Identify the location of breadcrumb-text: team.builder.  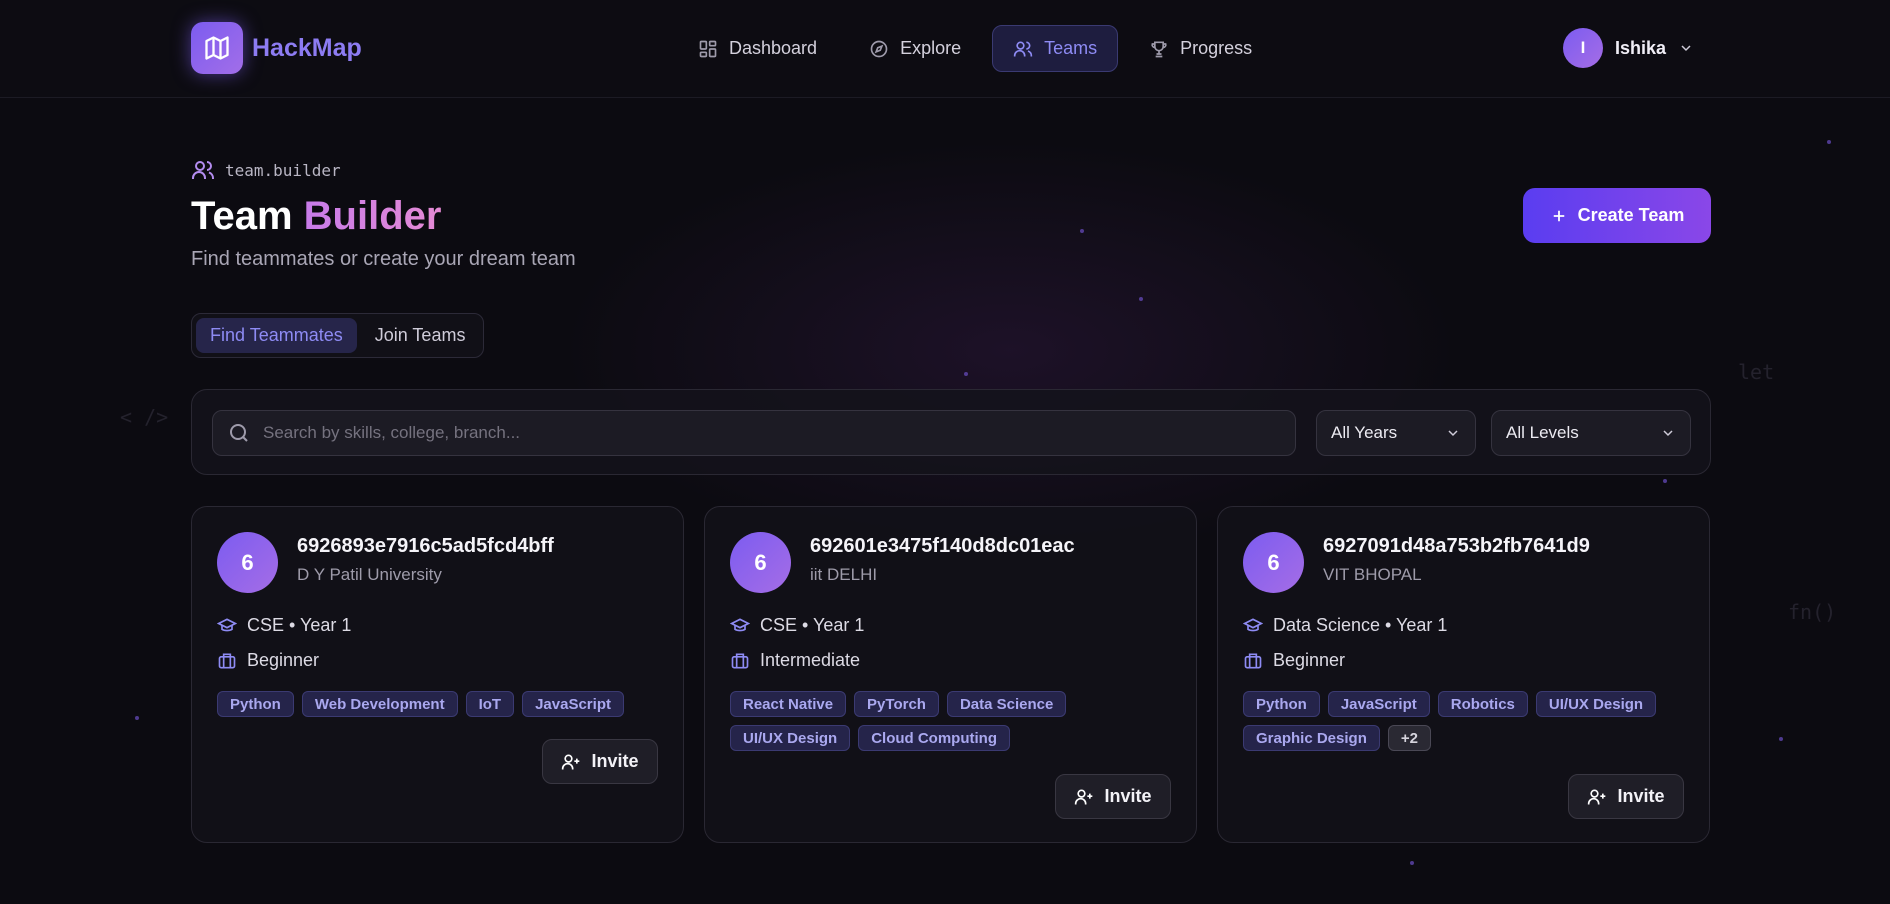
(283, 170).